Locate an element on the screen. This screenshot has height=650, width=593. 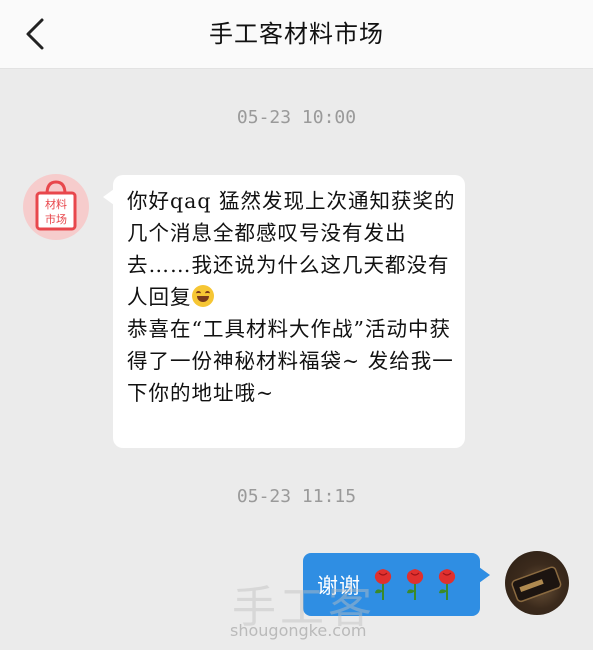
page-title: 手工客材料市场 is located at coordinates (296, 34).